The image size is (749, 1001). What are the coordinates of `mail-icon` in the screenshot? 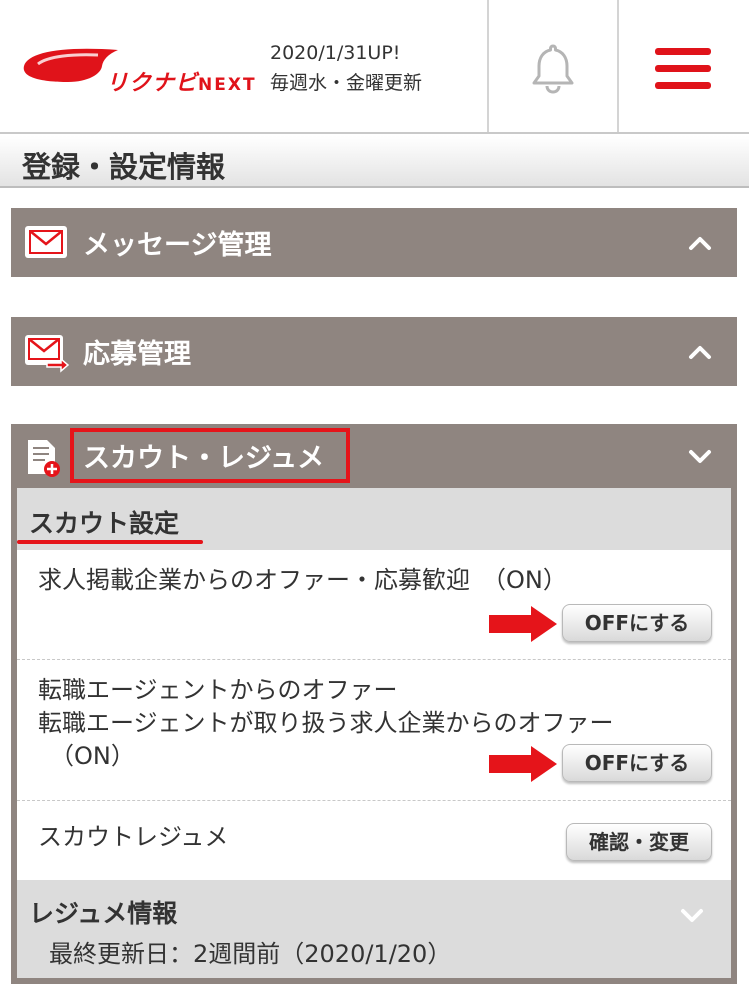 It's located at (46, 242).